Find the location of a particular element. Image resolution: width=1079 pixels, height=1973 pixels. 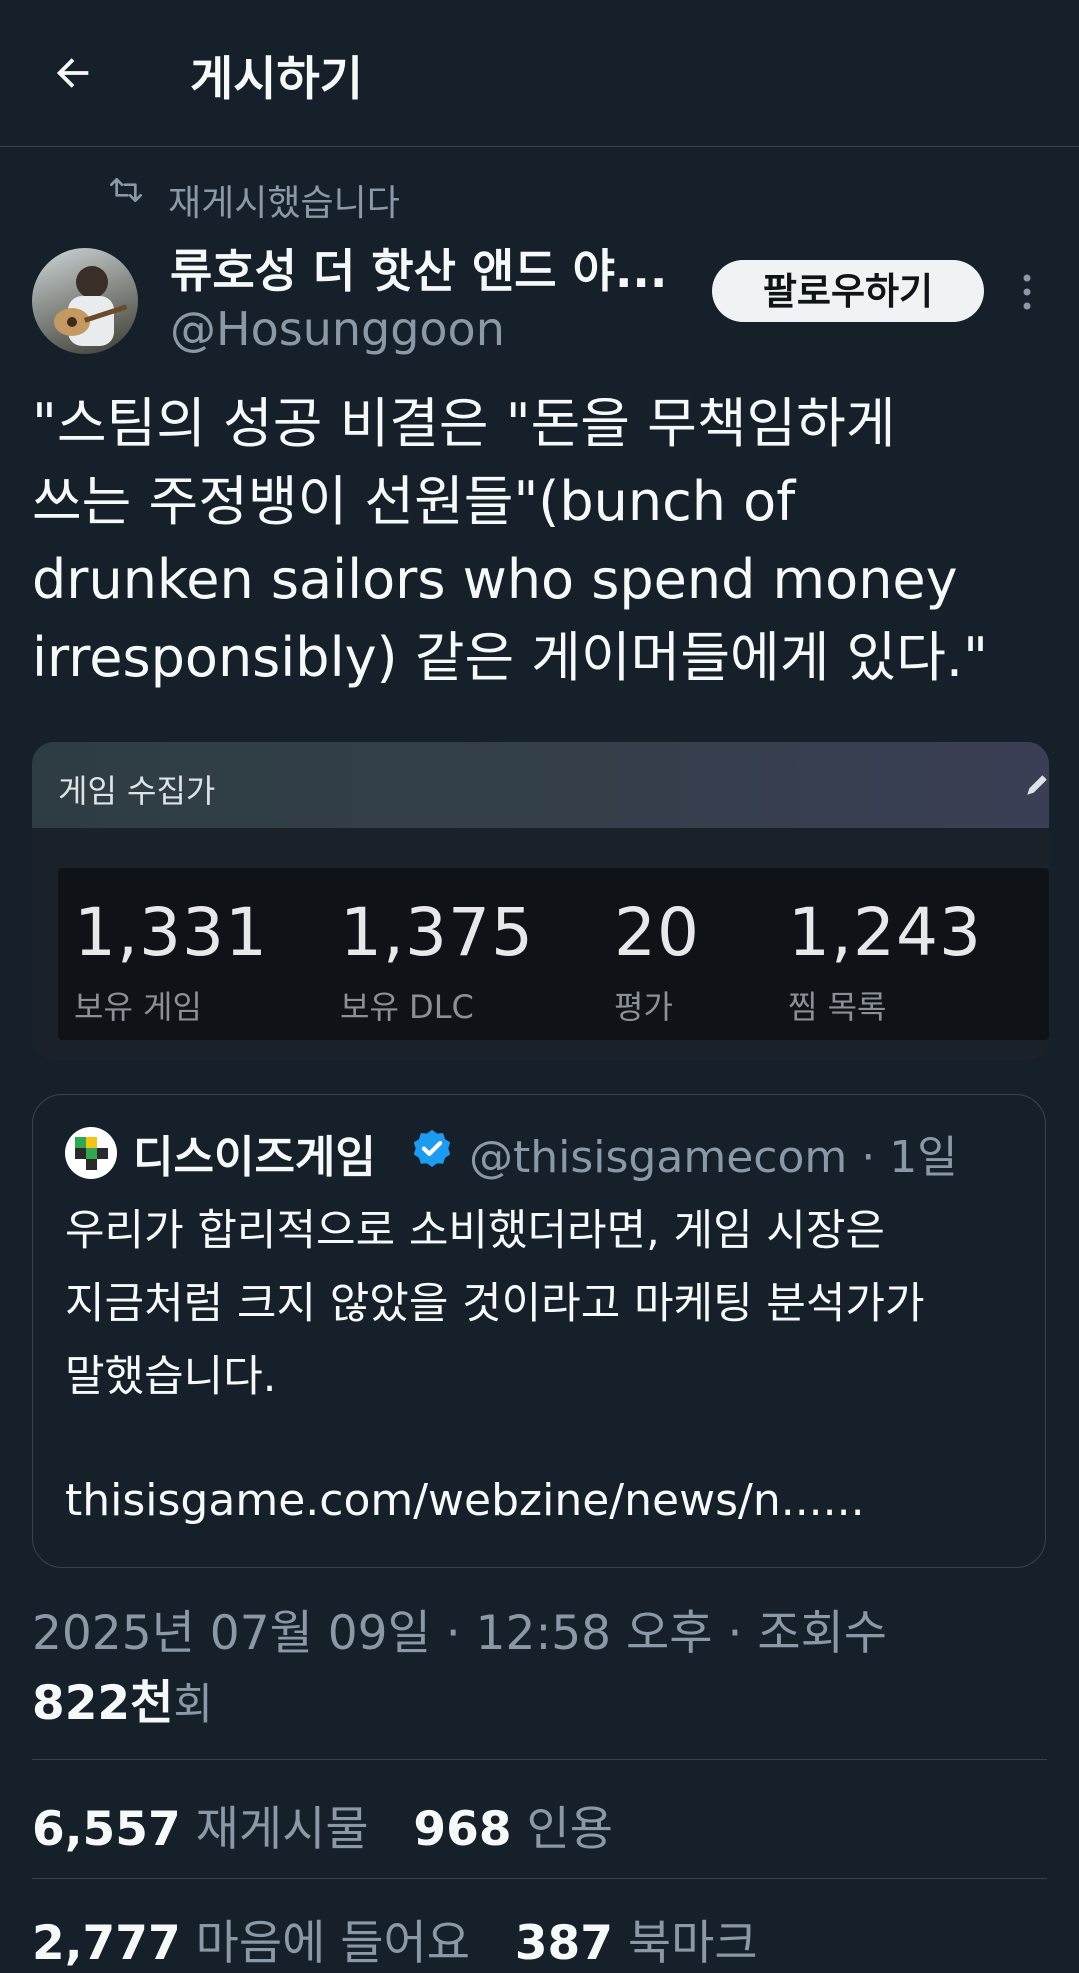

stat-value: 20 is located at coordinates (657, 932).